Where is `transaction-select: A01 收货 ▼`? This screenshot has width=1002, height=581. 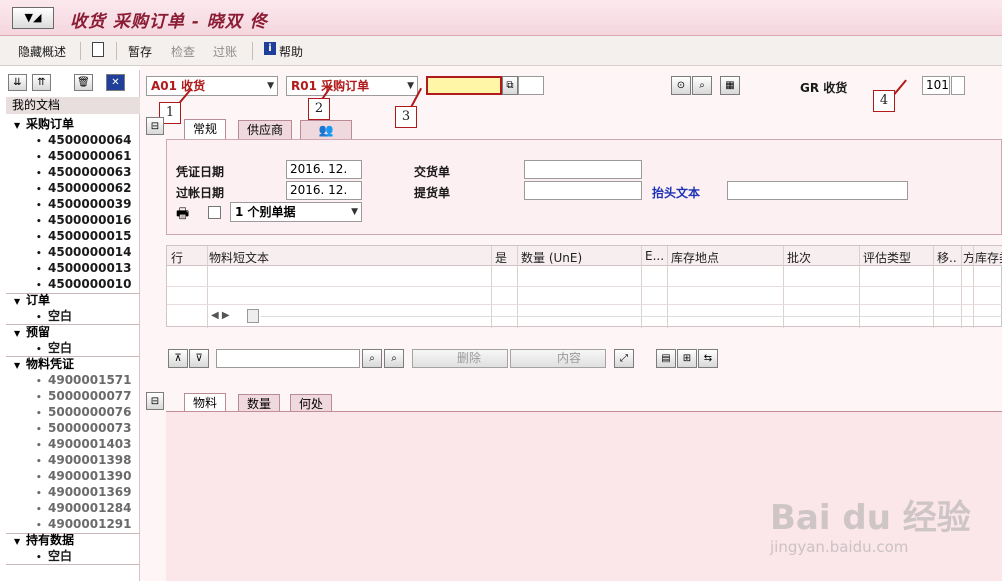
transaction-select: A01 收货 ▼ is located at coordinates (212, 86).